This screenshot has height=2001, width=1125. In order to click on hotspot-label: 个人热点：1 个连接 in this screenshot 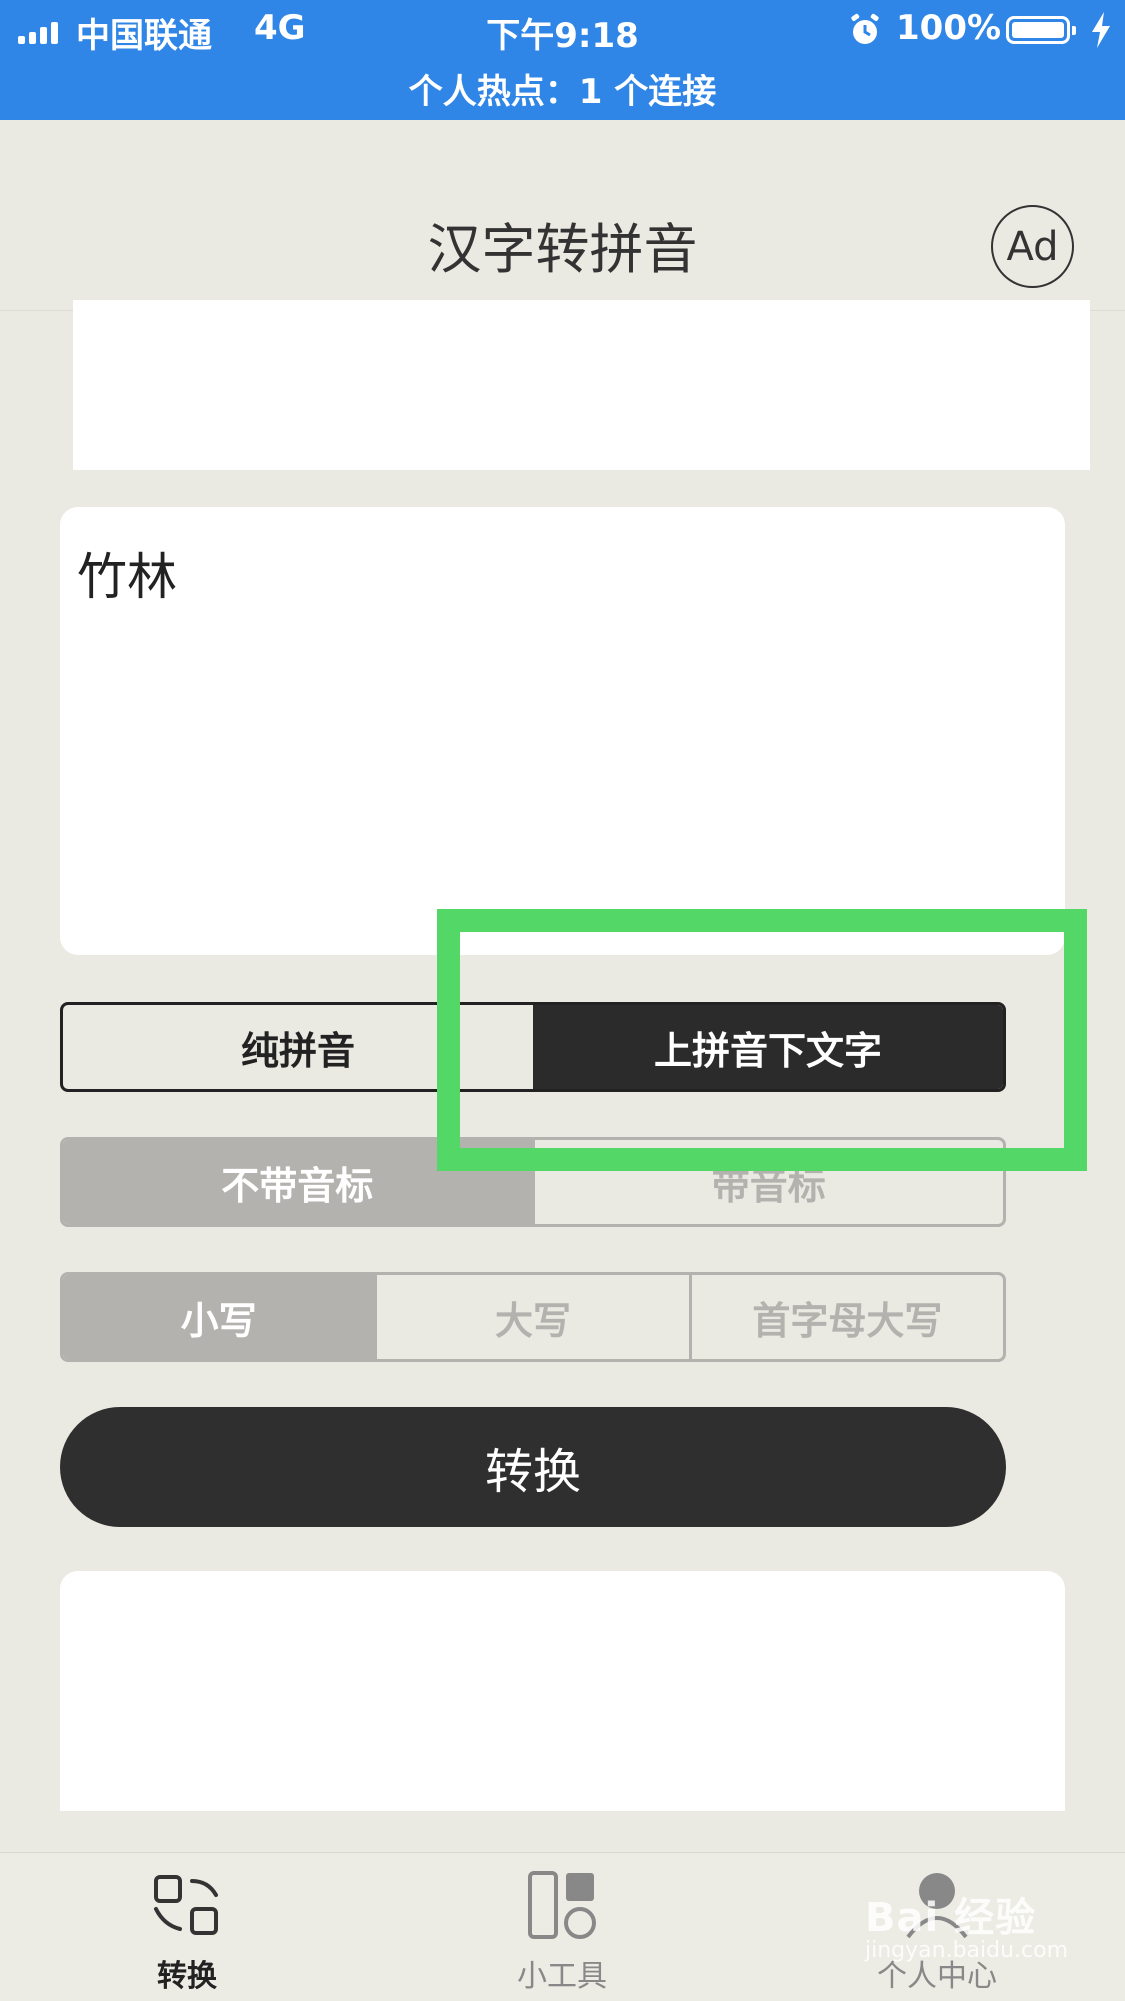, I will do `click(562, 88)`.